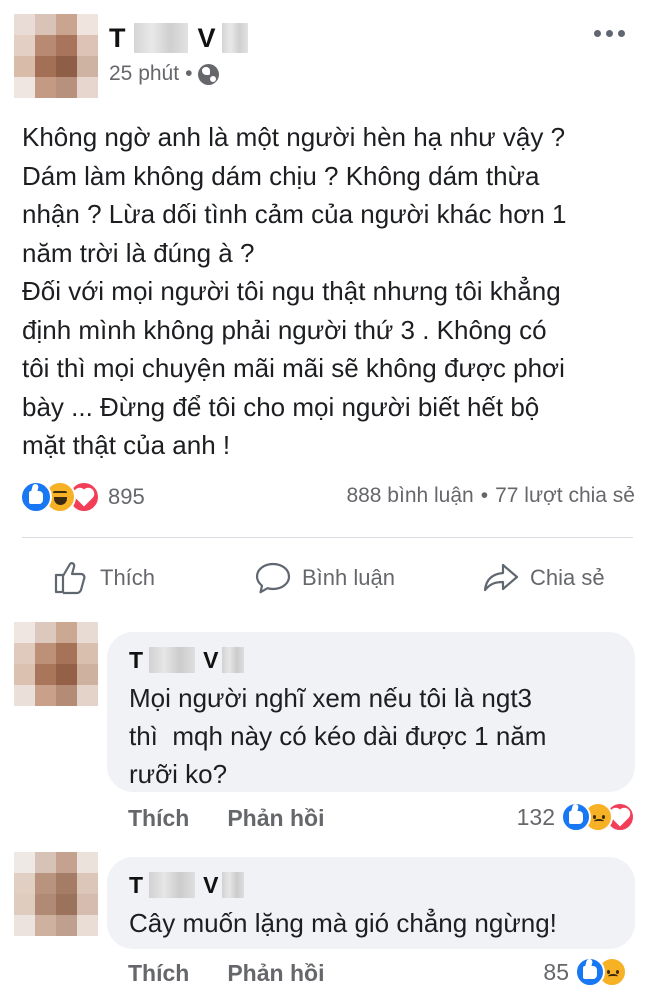 This screenshot has width=655, height=1000. I want to click on post-text-line: Dám làm không dám chịu ? Không dám thừa, so click(281, 175).